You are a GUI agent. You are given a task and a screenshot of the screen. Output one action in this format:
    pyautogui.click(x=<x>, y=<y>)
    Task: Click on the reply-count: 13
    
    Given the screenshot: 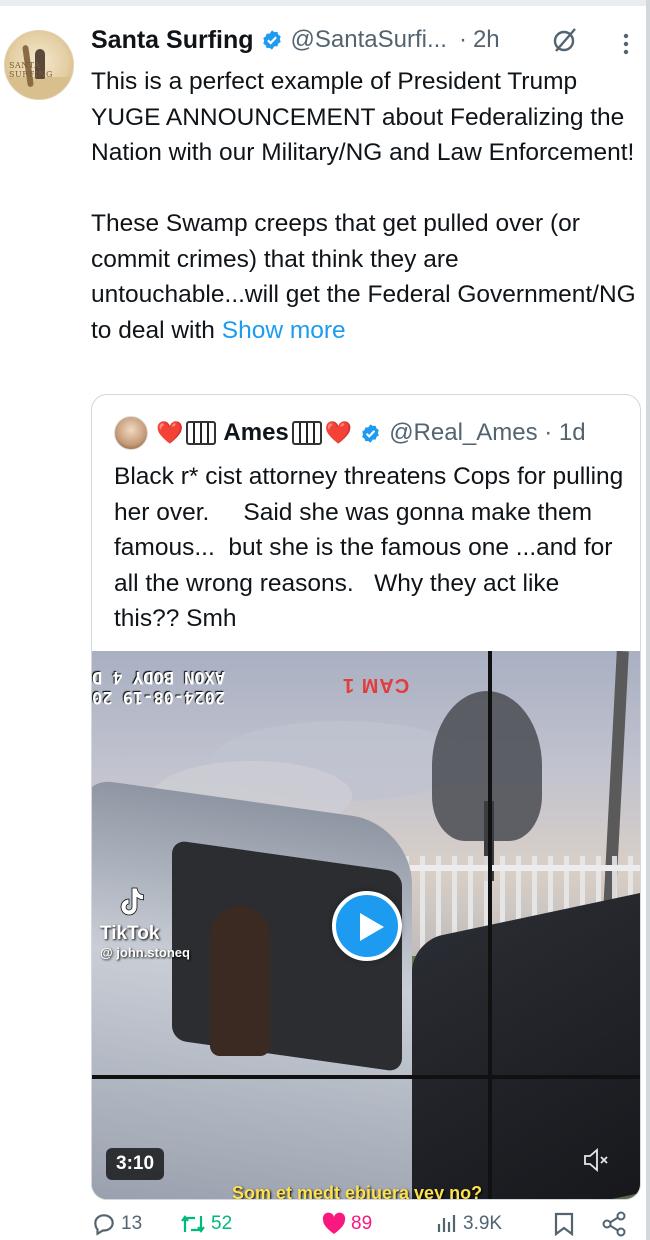 What is the action you would take?
    pyautogui.click(x=132, y=1223)
    